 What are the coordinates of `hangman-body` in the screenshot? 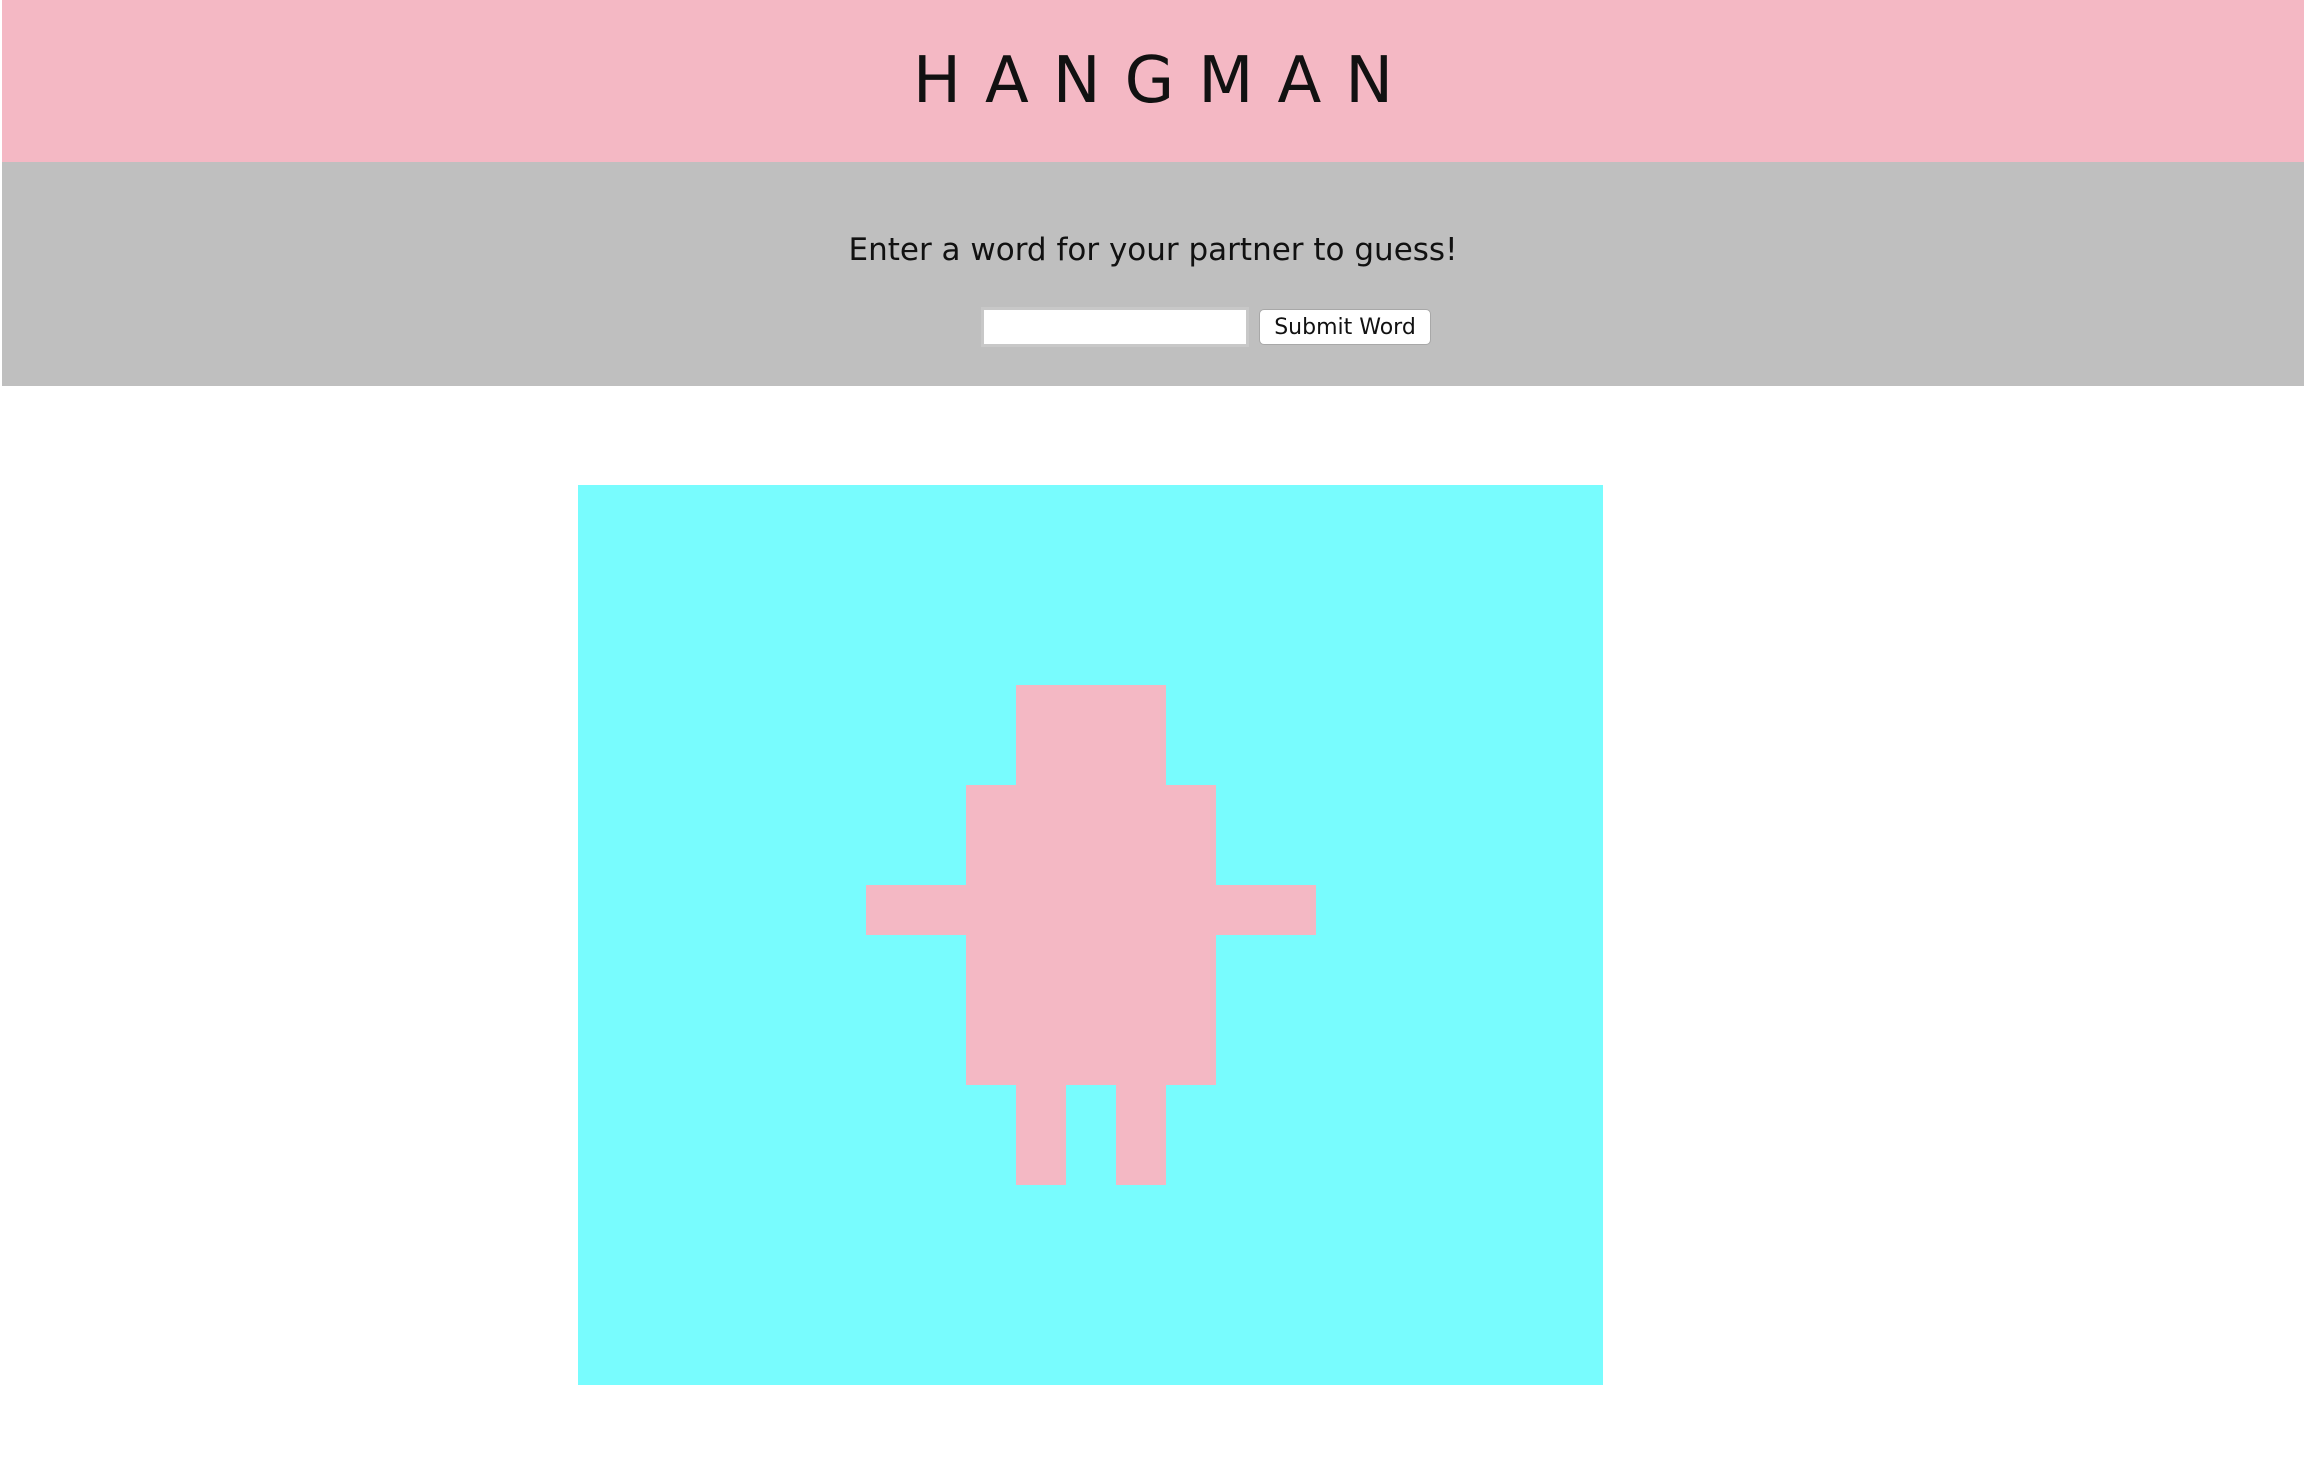 It's located at (1091, 935).